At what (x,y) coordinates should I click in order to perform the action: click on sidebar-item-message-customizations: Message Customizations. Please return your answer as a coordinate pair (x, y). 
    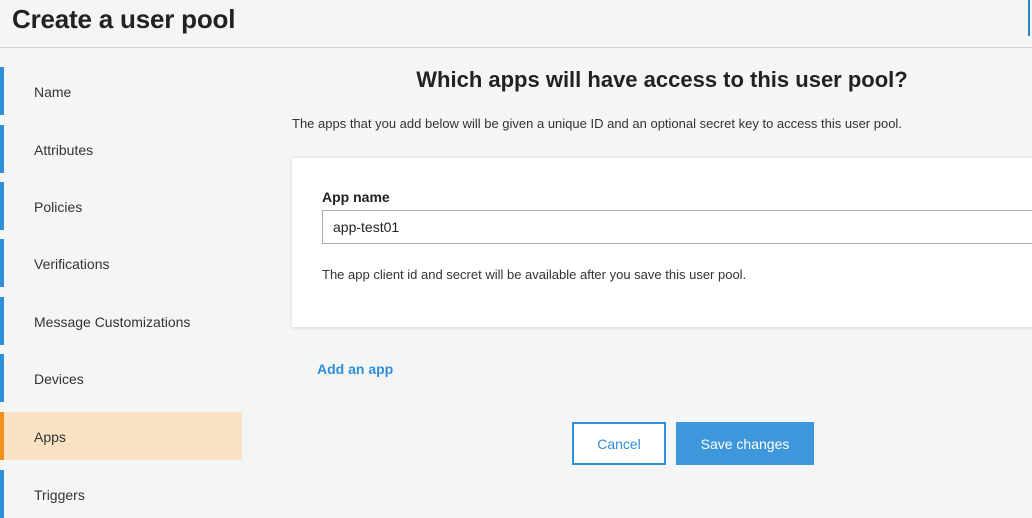
    Looking at the image, I should click on (121, 321).